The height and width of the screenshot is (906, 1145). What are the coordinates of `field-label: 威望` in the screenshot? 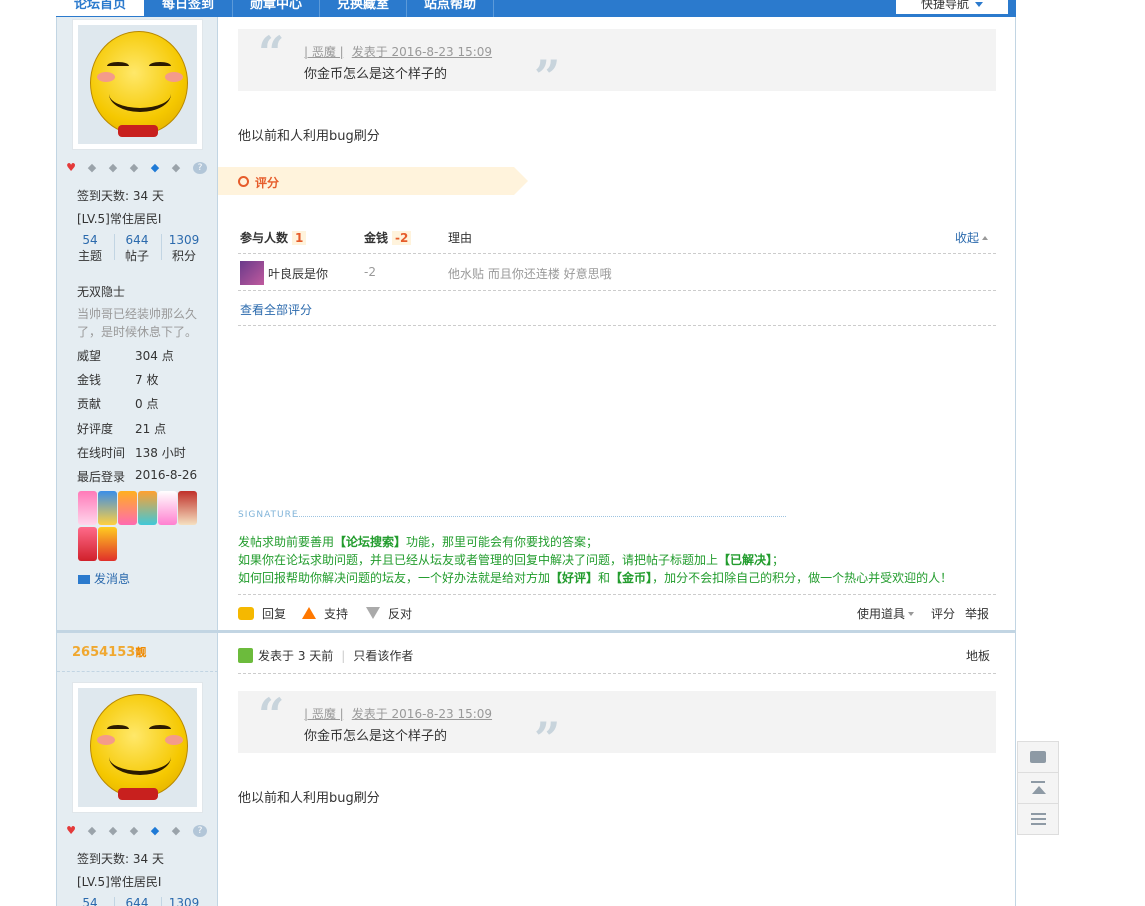 It's located at (89, 356).